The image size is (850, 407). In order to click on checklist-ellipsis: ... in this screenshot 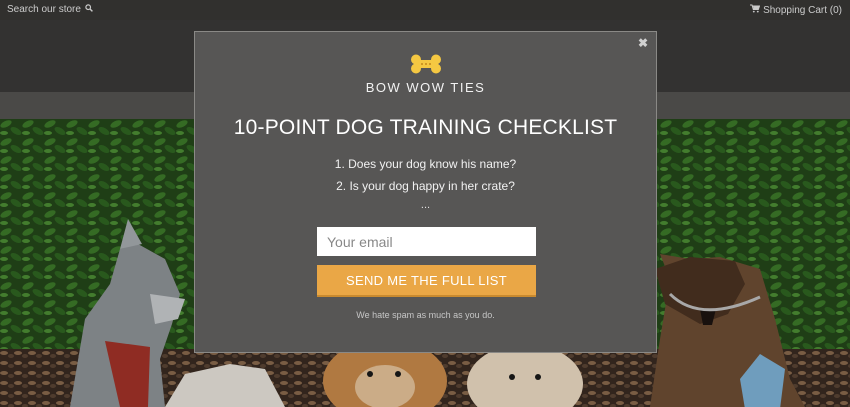, I will do `click(425, 205)`.